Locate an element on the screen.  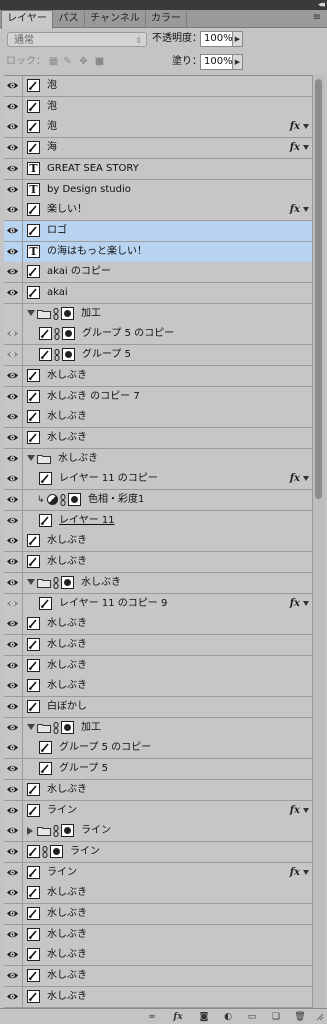
tab-color: カラー is located at coordinates (166, 19).